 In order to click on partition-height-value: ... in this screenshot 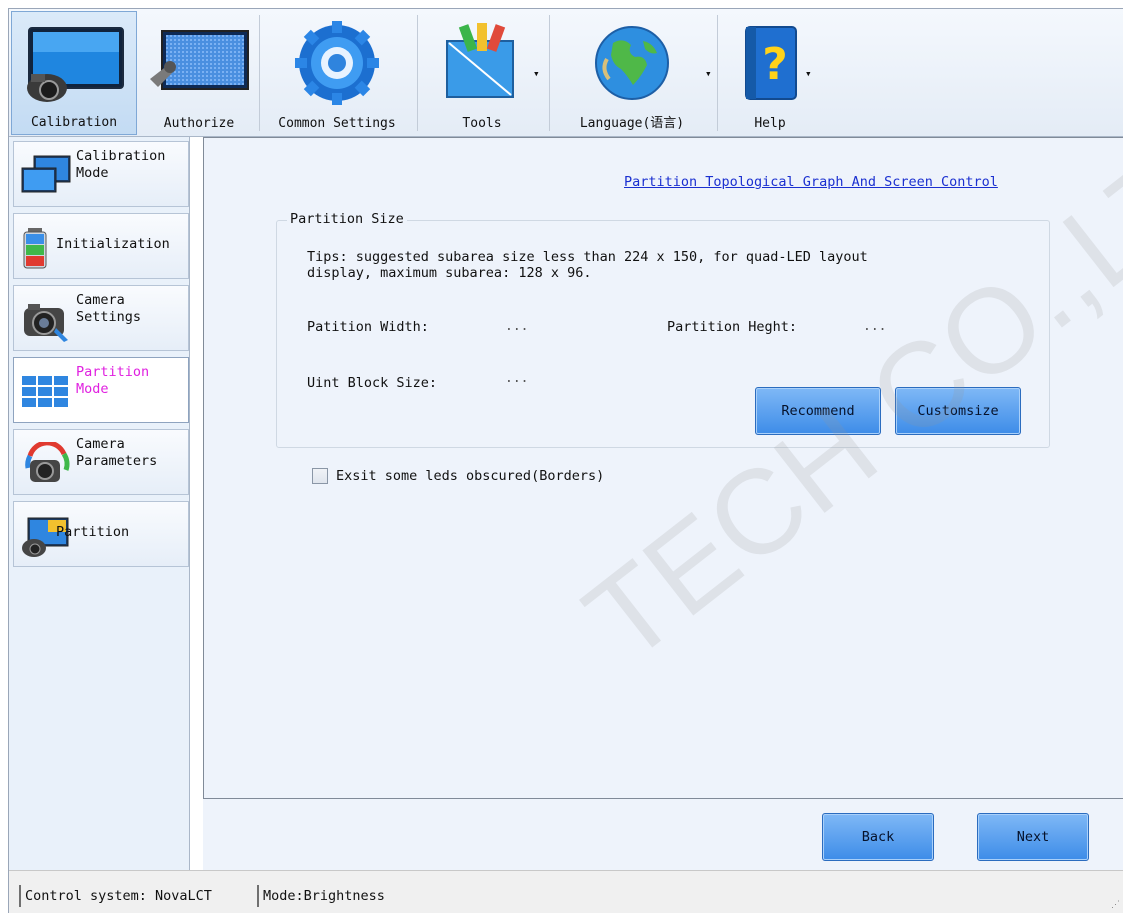, I will do `click(874, 326)`.